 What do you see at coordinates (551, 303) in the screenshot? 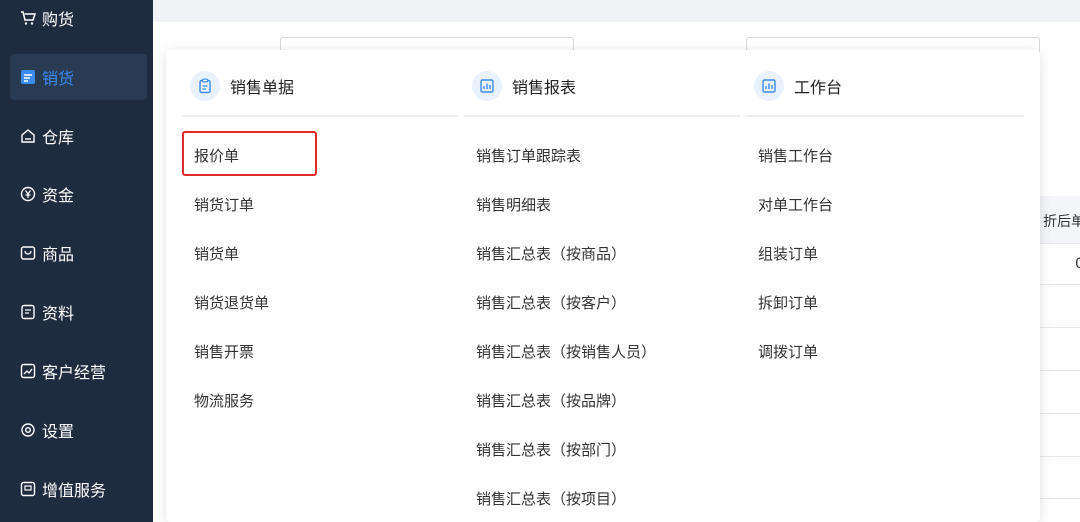
I see `menu-item-summary-by-customer: 销售汇总表（按客户）` at bounding box center [551, 303].